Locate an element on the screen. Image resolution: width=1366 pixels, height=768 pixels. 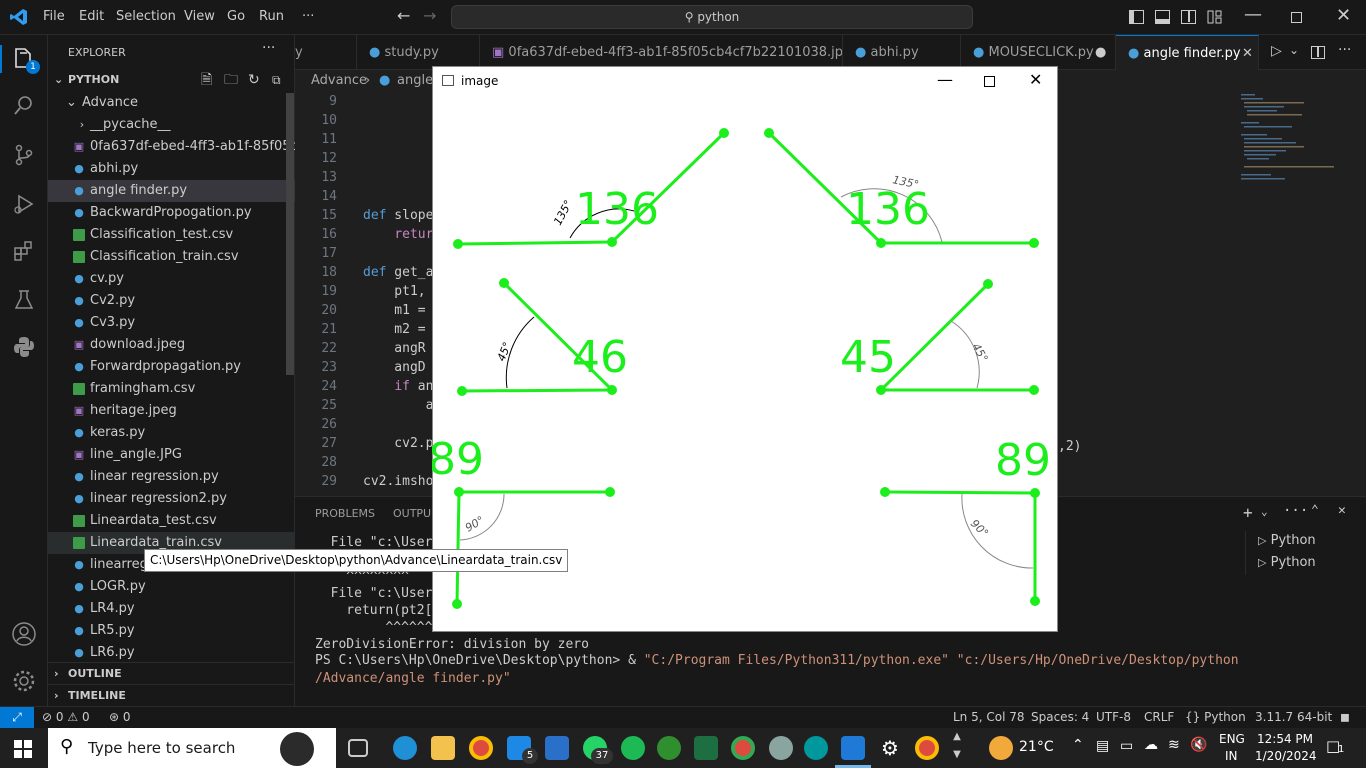
remote-indicator-icon: ⤢ is located at coordinates (17, 718).